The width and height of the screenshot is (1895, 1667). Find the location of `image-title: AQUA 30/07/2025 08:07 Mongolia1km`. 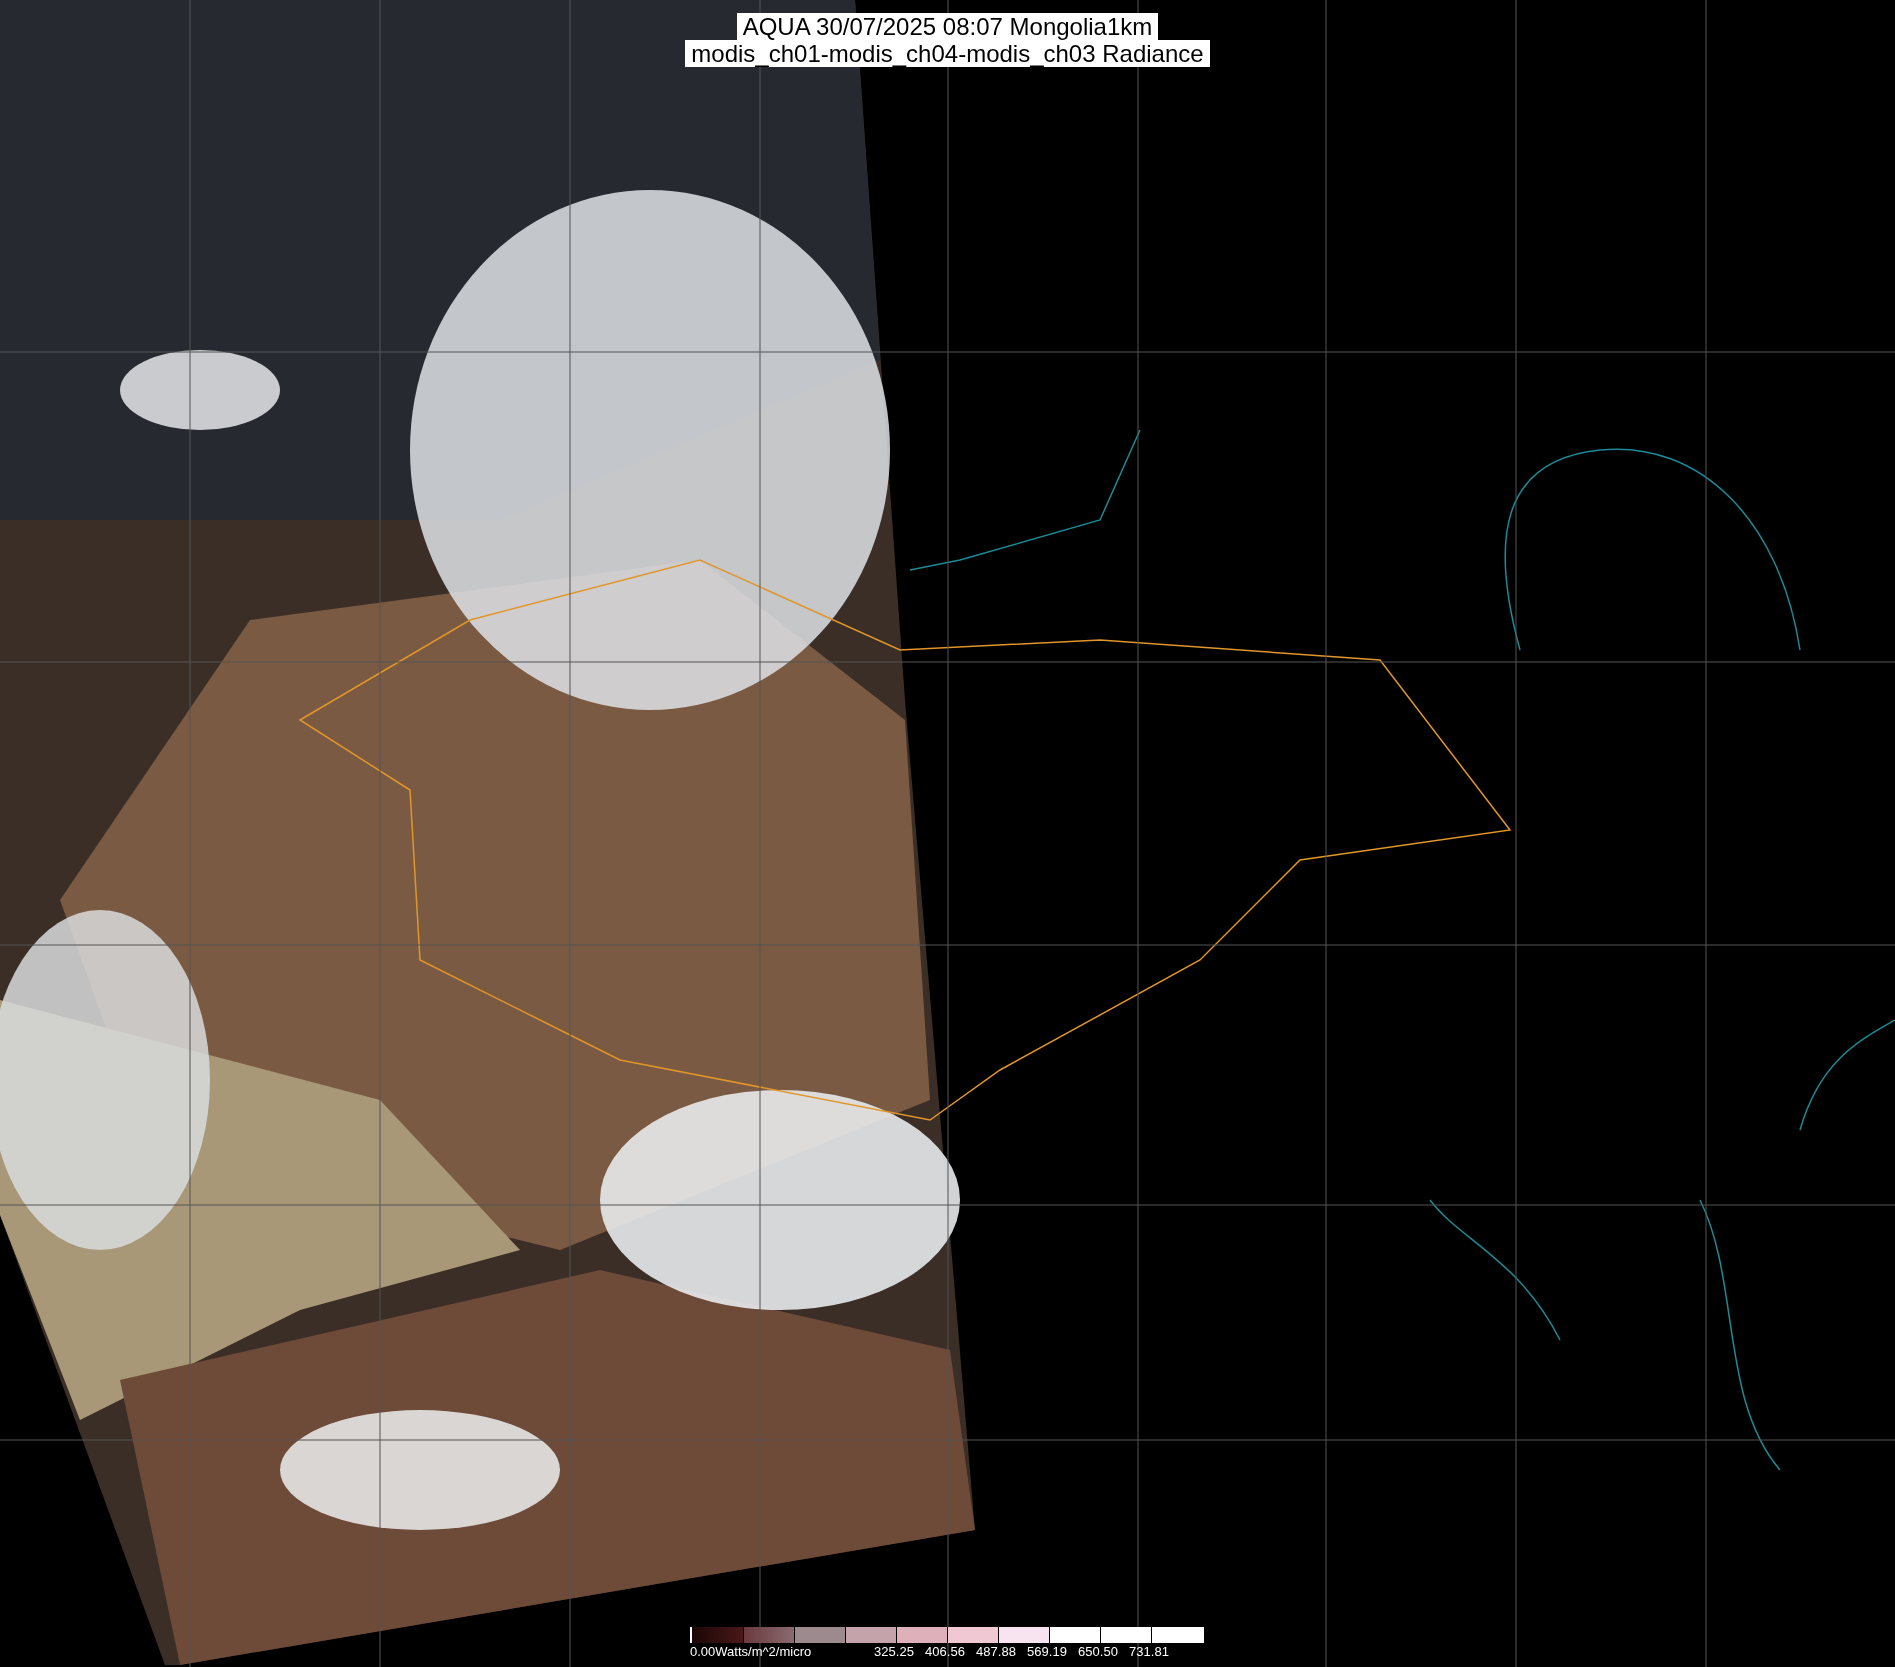

image-title: AQUA 30/07/2025 08:07 Mongolia1km is located at coordinates (947, 26).